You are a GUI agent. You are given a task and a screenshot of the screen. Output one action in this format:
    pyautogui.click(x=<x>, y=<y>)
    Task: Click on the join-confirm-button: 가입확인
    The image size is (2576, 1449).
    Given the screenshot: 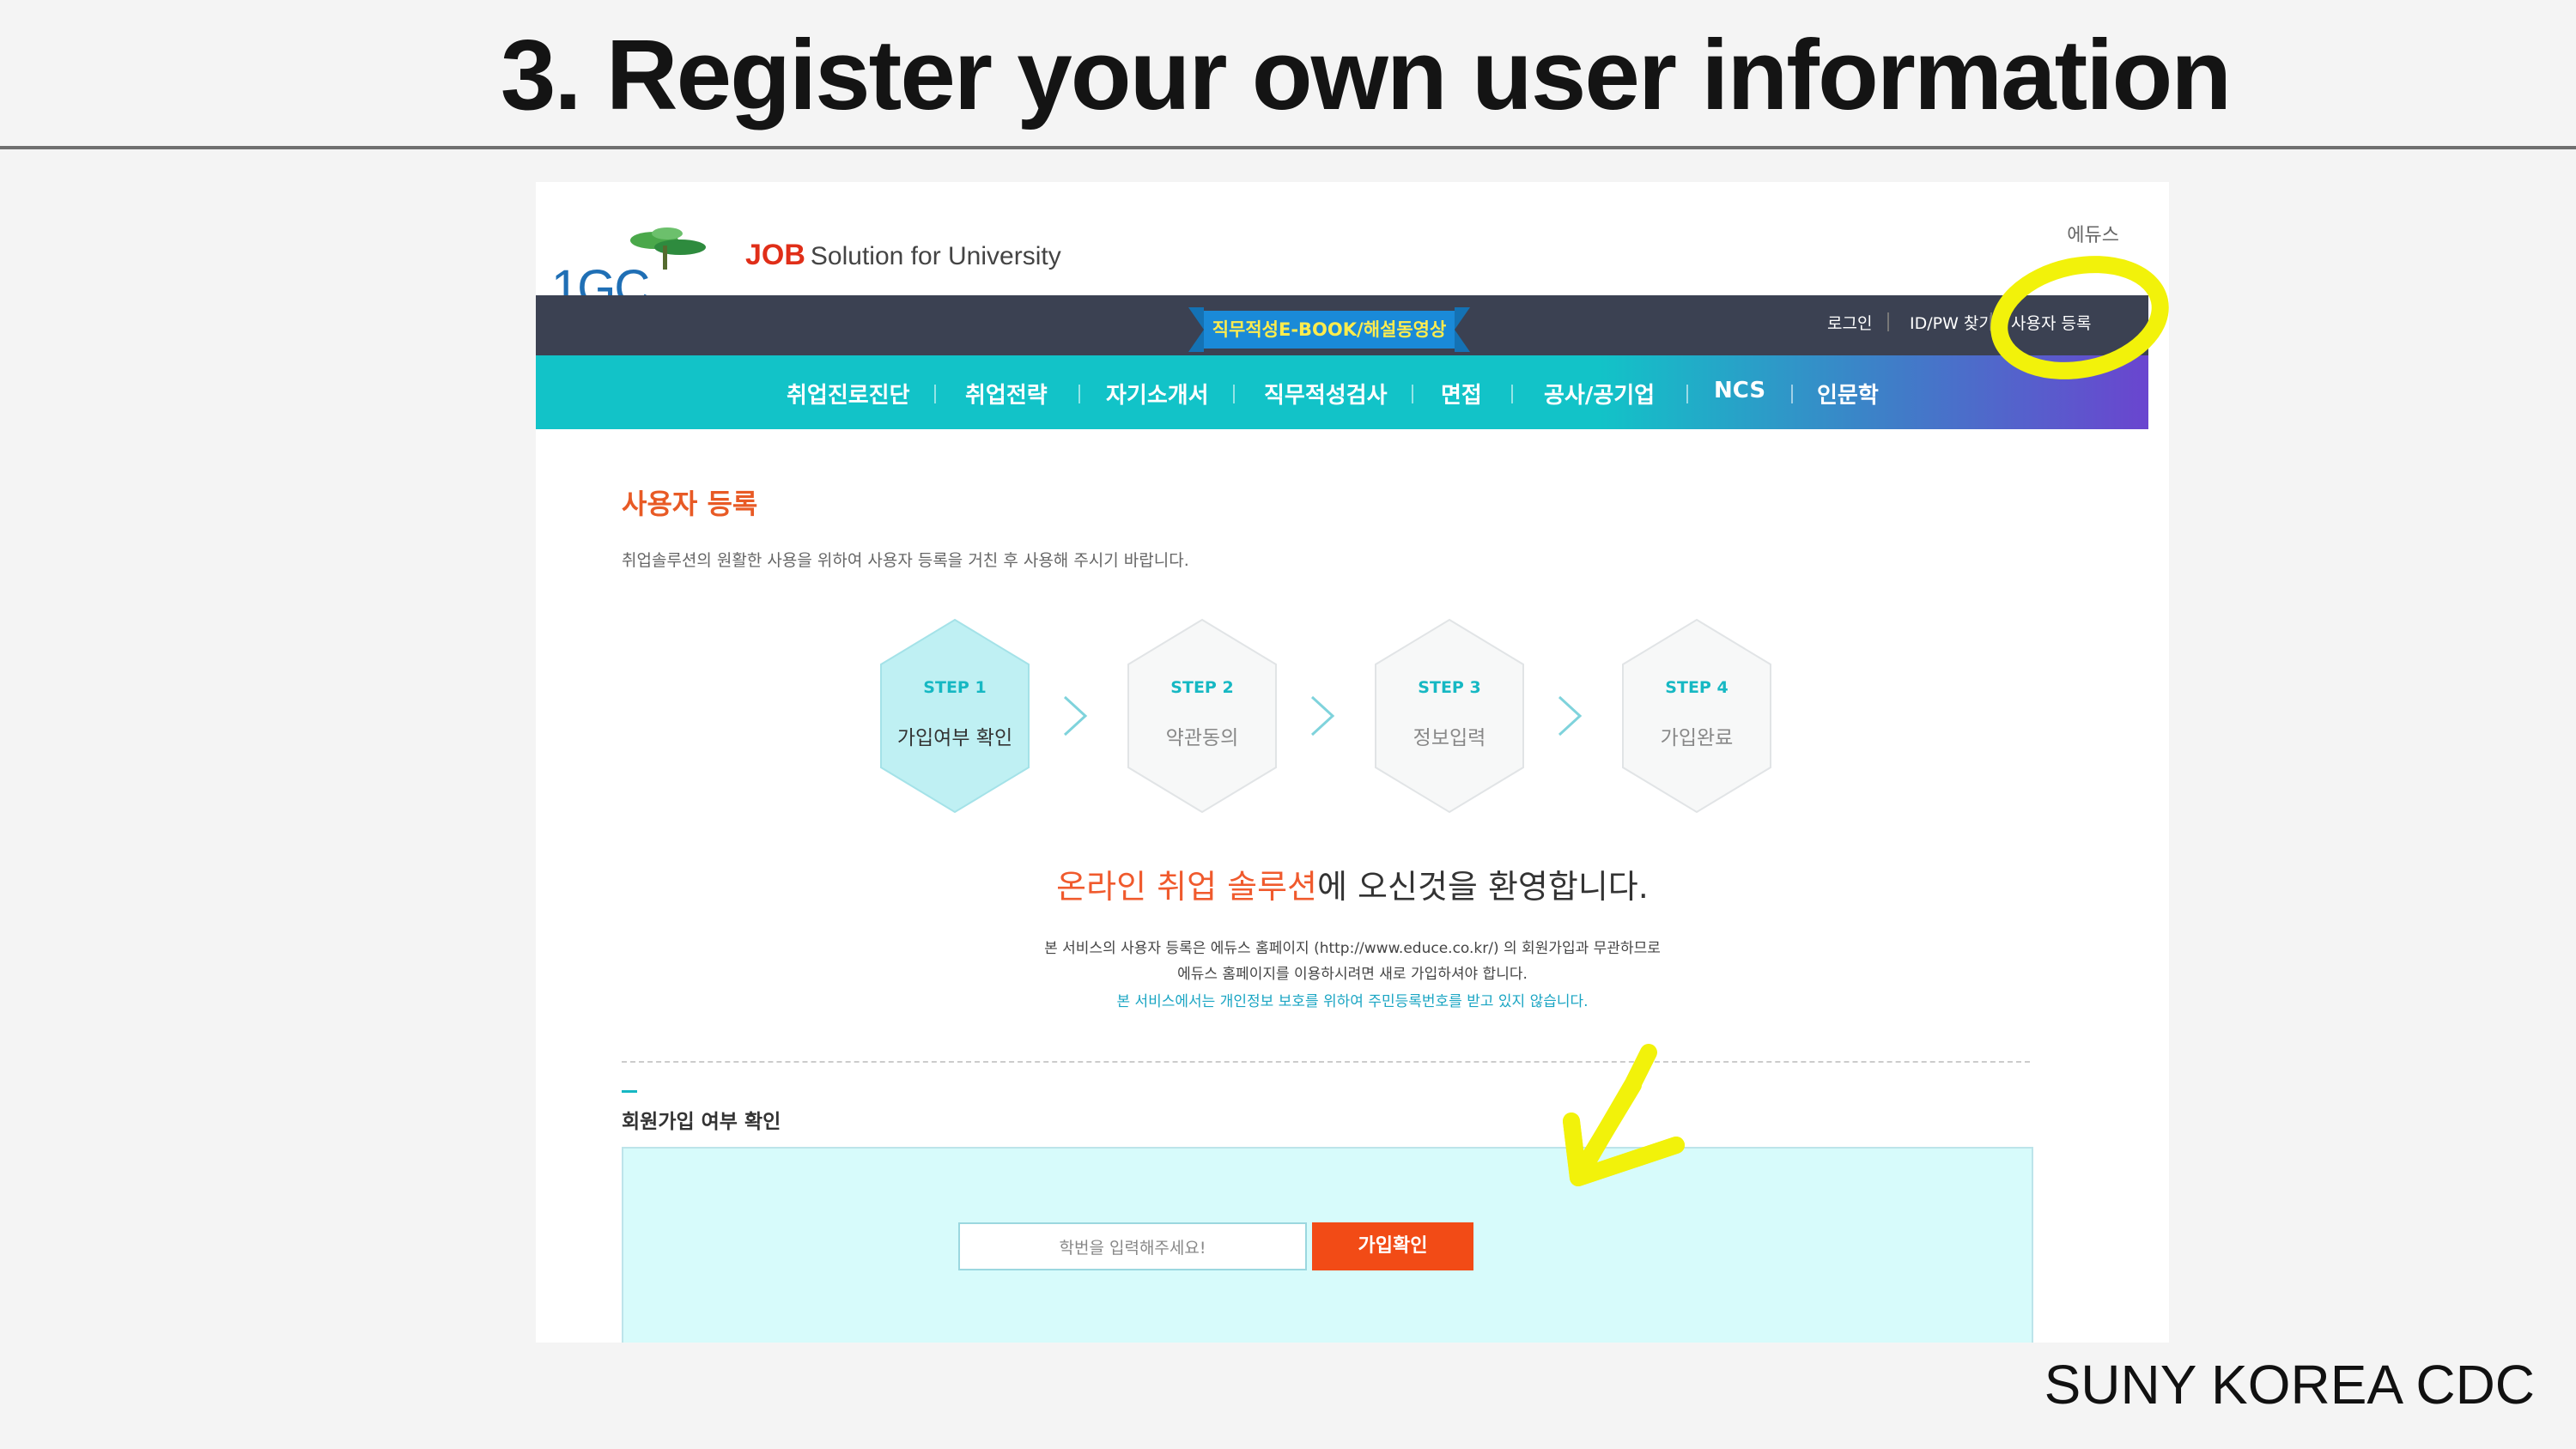 What is the action you would take?
    pyautogui.click(x=1393, y=1246)
    